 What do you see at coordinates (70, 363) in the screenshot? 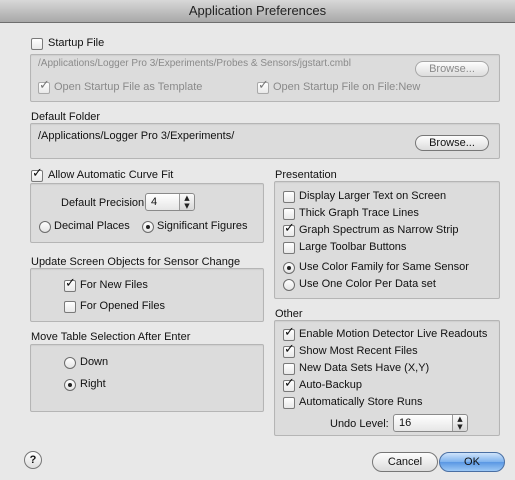
I see `move-down-radio` at bounding box center [70, 363].